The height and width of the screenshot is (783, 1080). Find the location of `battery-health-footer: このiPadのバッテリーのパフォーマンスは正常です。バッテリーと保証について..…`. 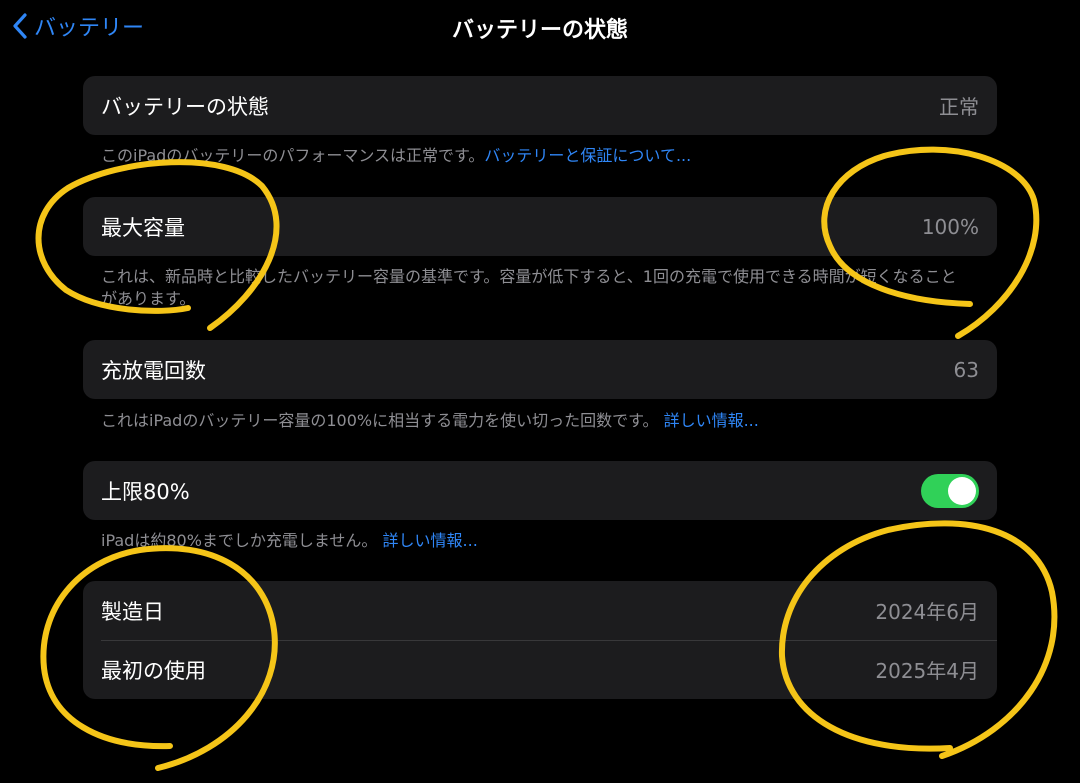

battery-health-footer: このiPadのバッテリーのパフォーマンスは正常です。バッテリーと保証について..… is located at coordinates (536, 156).